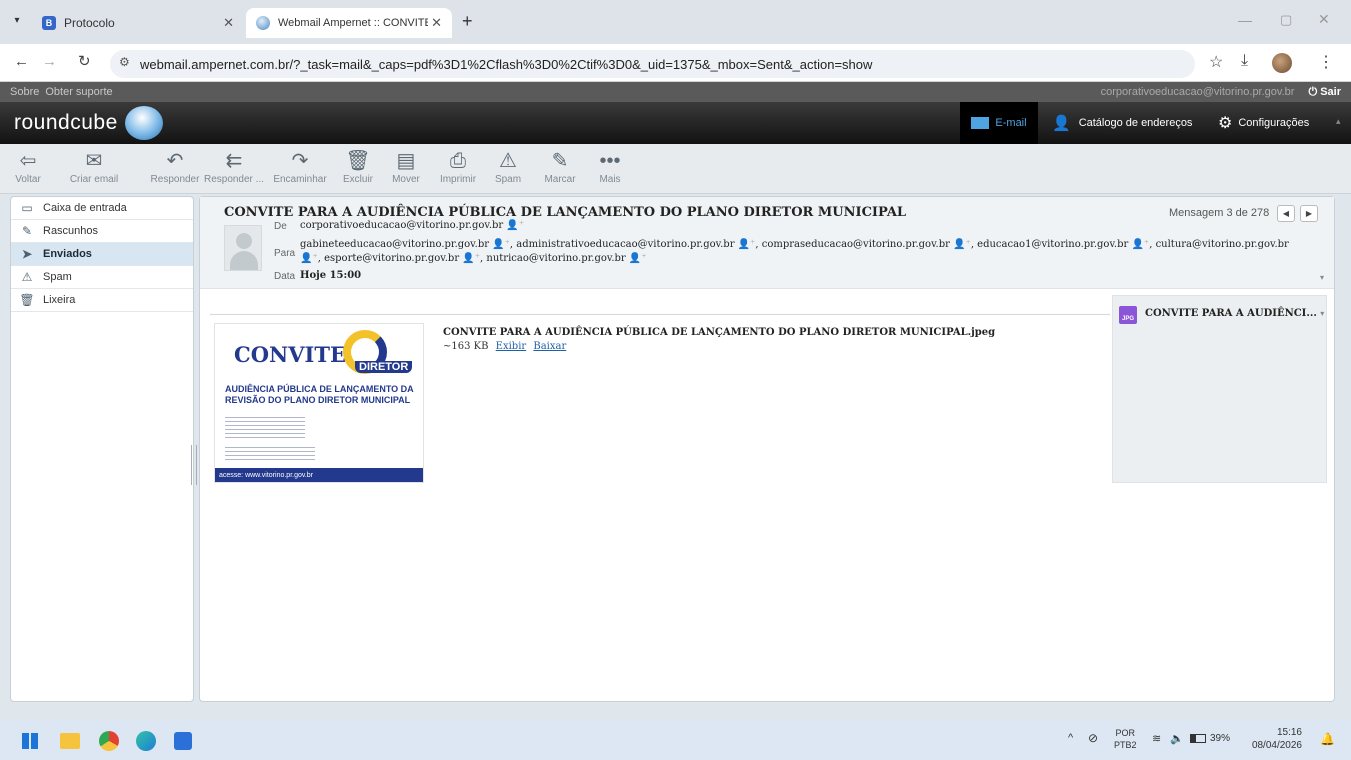 The image size is (1351, 760). Describe the element at coordinates (1198, 738) in the screenshot. I see `battery-icon` at that location.